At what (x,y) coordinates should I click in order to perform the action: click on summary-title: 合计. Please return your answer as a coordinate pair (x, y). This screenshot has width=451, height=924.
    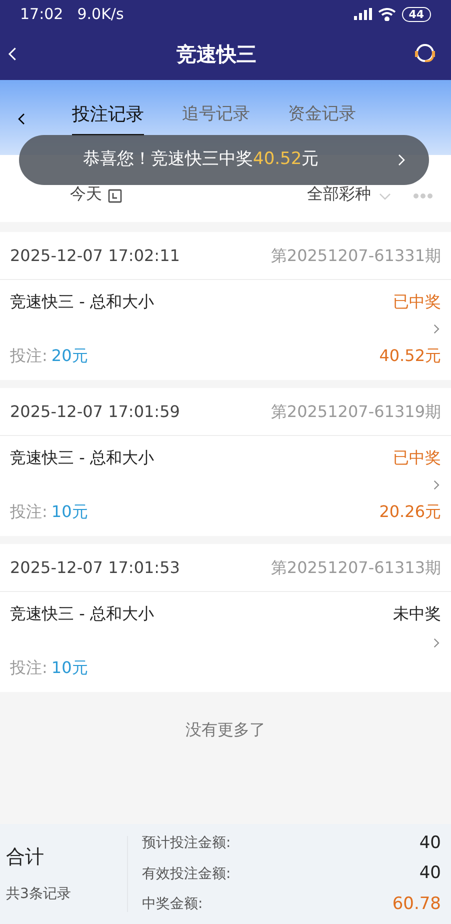
    Looking at the image, I should click on (25, 857).